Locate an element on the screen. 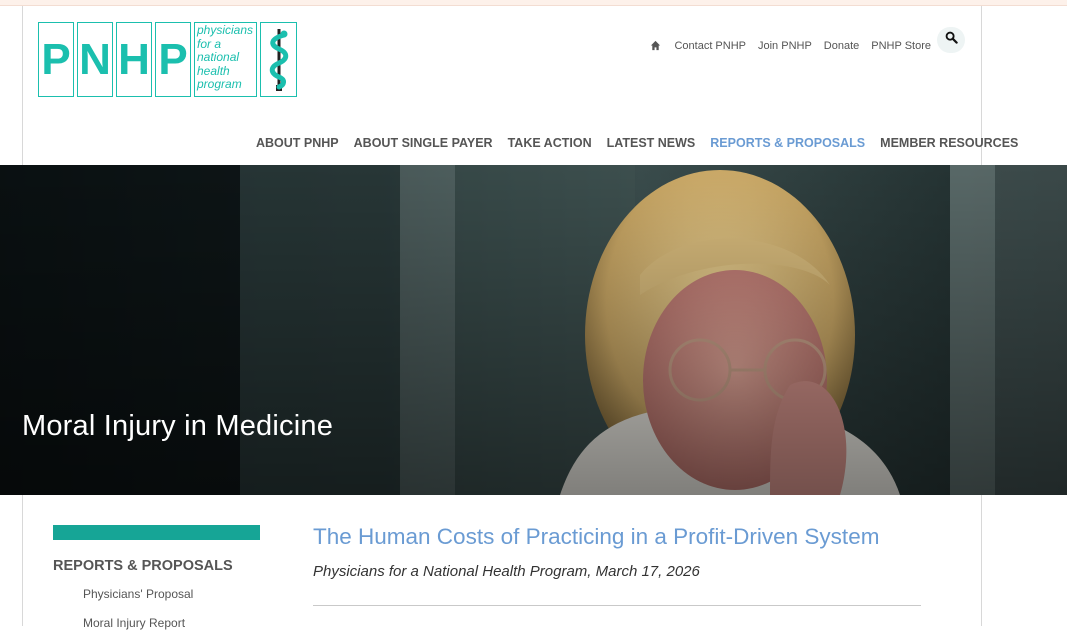  utility-link-store: PNHP Store is located at coordinates (901, 46).